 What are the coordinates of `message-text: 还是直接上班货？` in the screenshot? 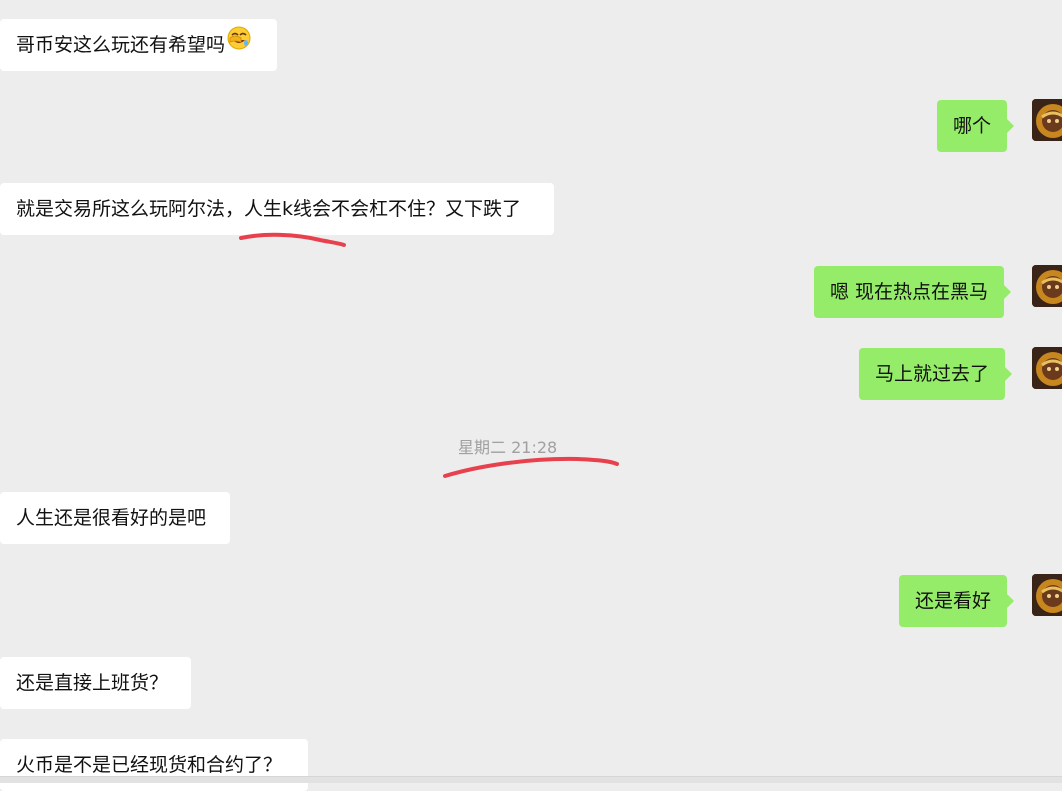 It's located at (92, 683).